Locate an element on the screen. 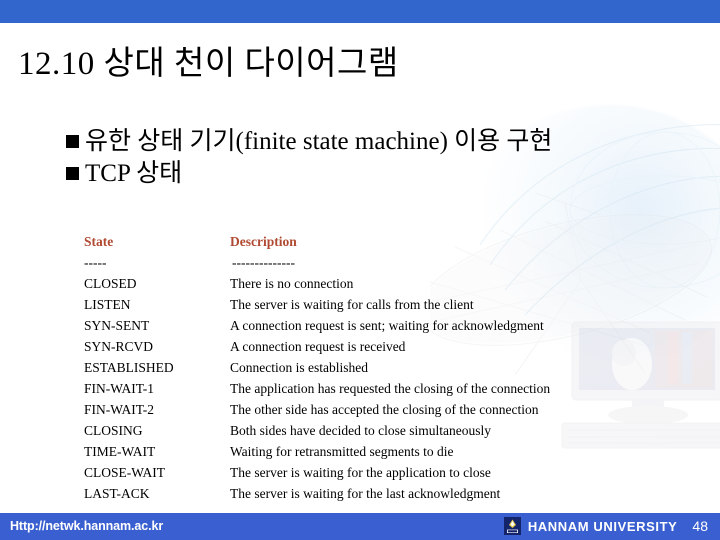 The height and width of the screenshot is (540, 720). bullet-item-text: TCP 상태 is located at coordinates (134, 173).